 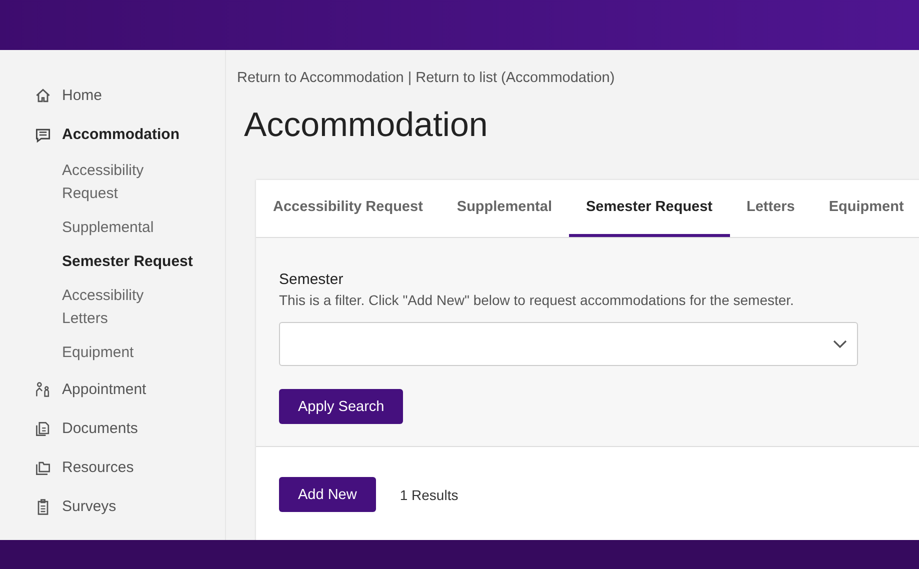 What do you see at coordinates (366, 126) in the screenshot?
I see `page-title: Accommodation` at bounding box center [366, 126].